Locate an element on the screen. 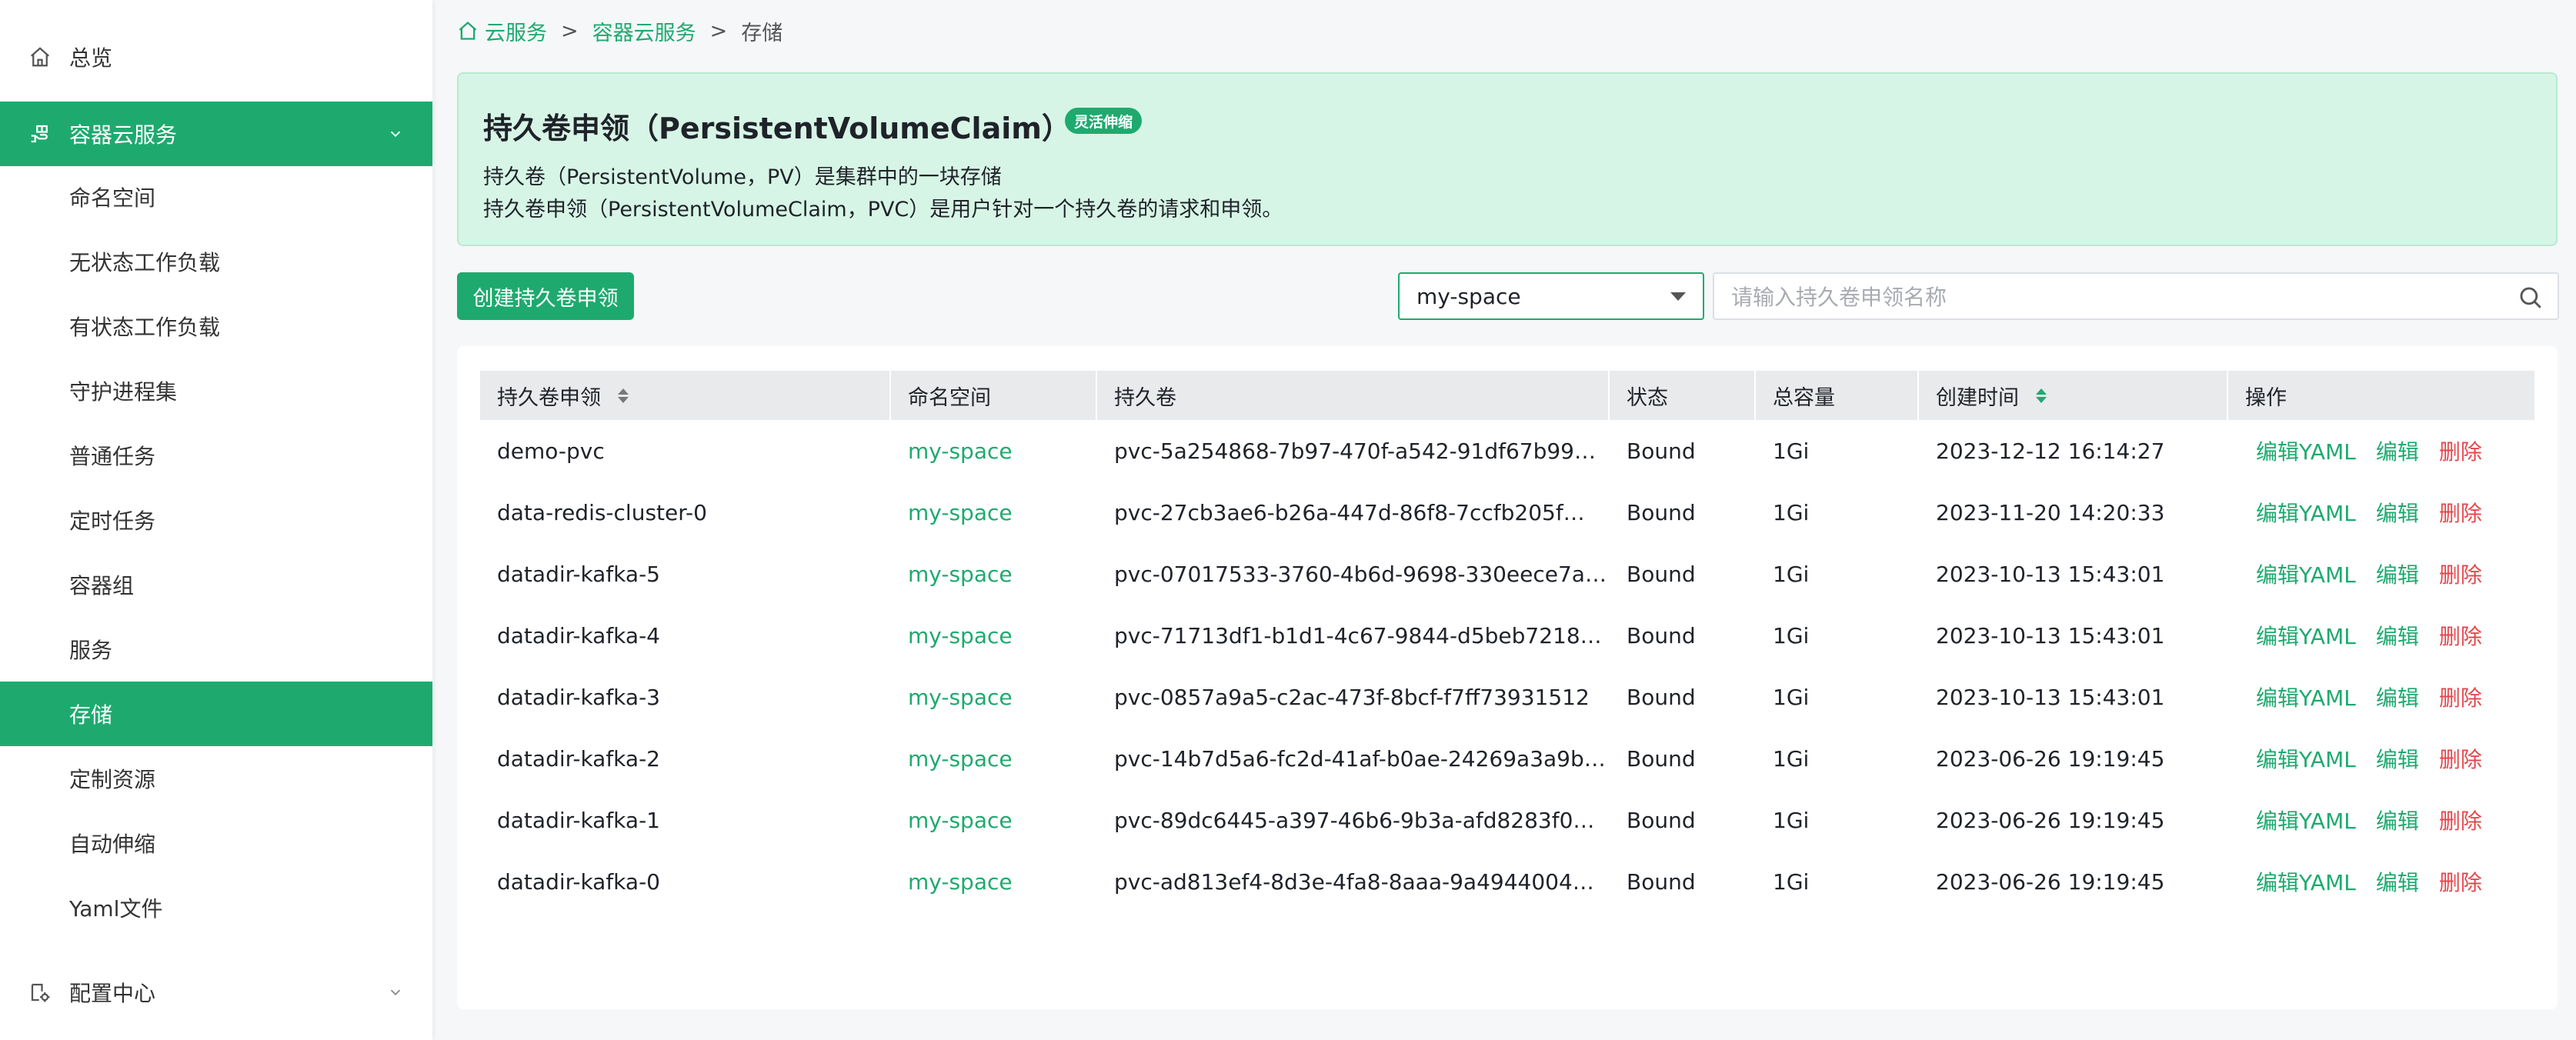  sidebar-item-daemonset: 守护进程集 is located at coordinates (216, 391).